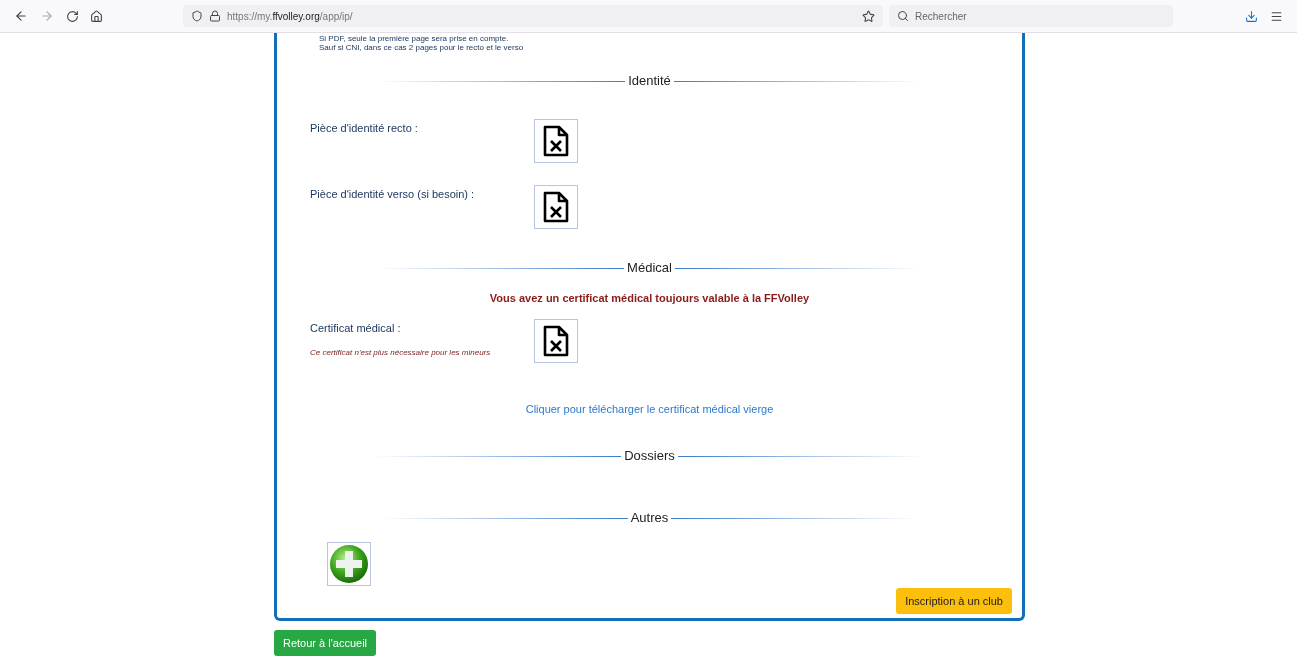 Image resolution: width=1297 pixels, height=657 pixels. Describe the element at coordinates (21, 16) in the screenshot. I see `back-icon` at that location.